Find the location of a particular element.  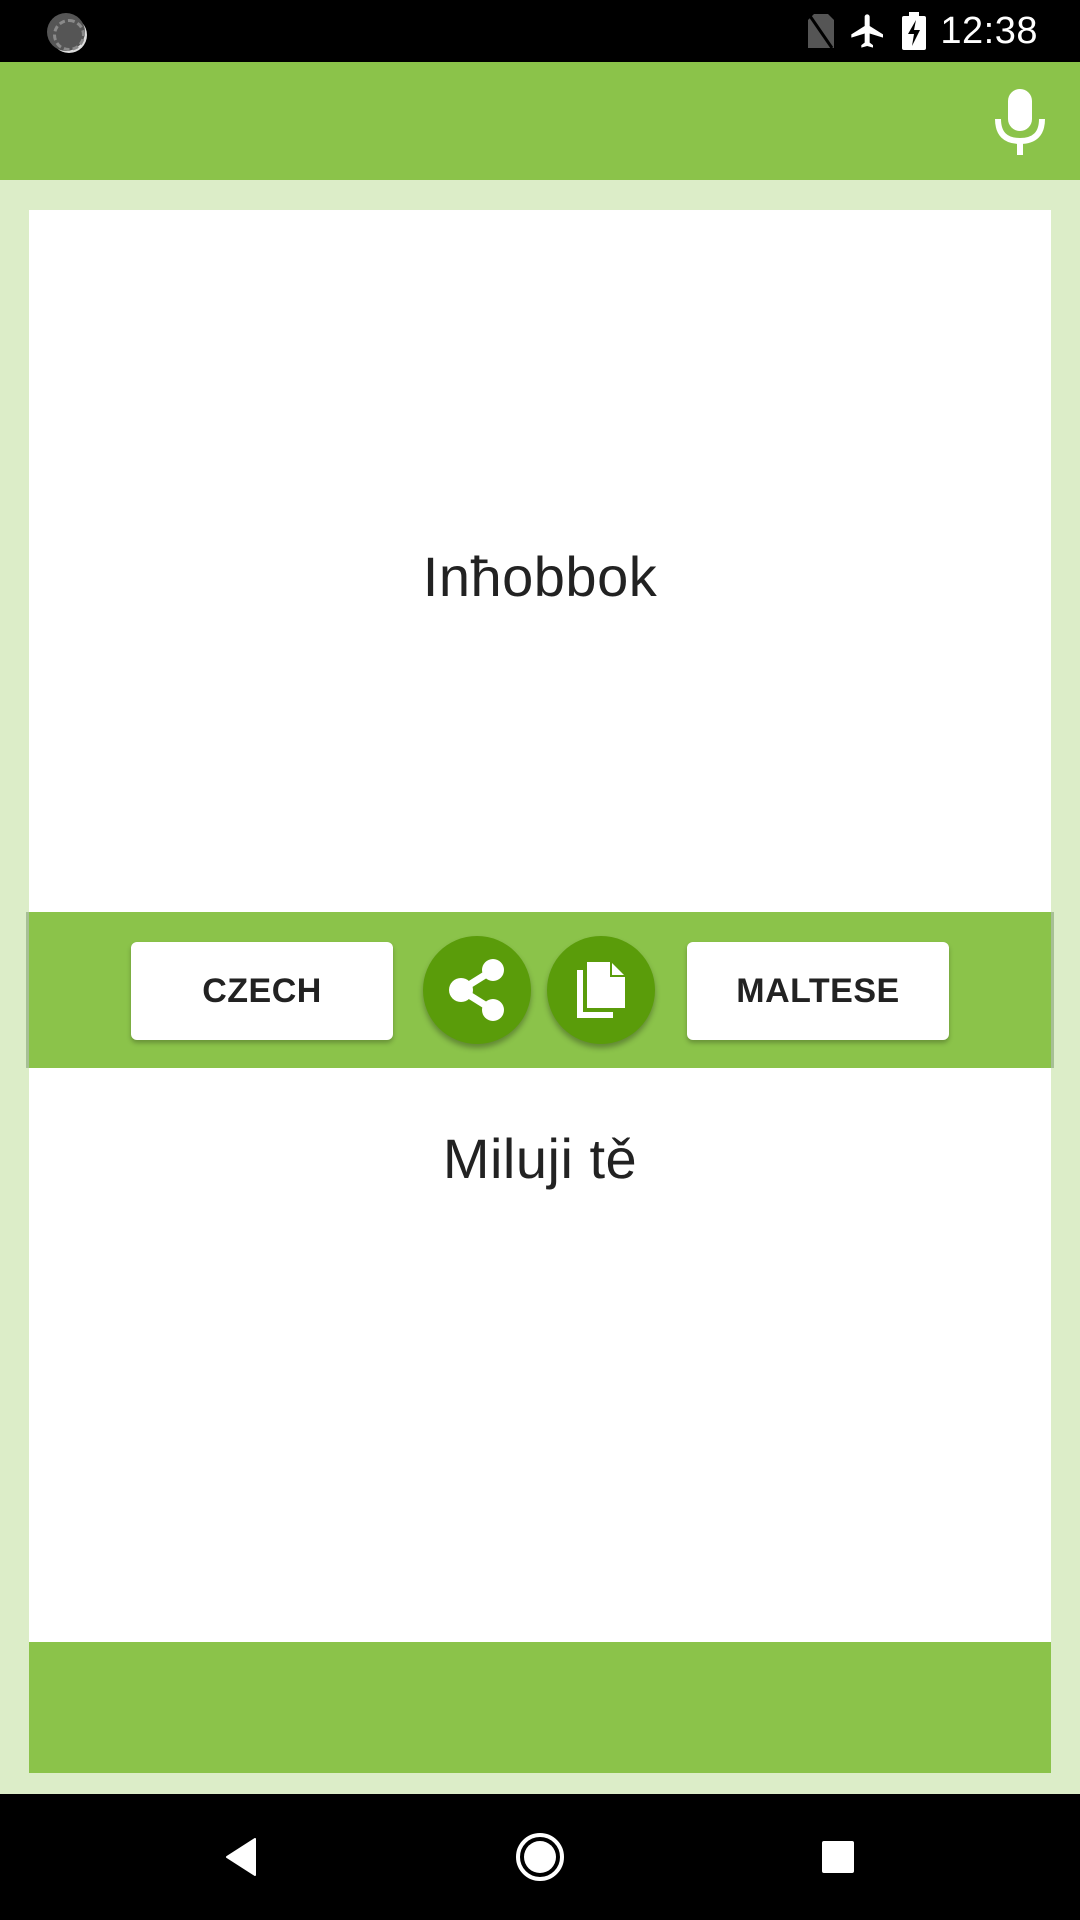

recents-button is located at coordinates (838, 1857).